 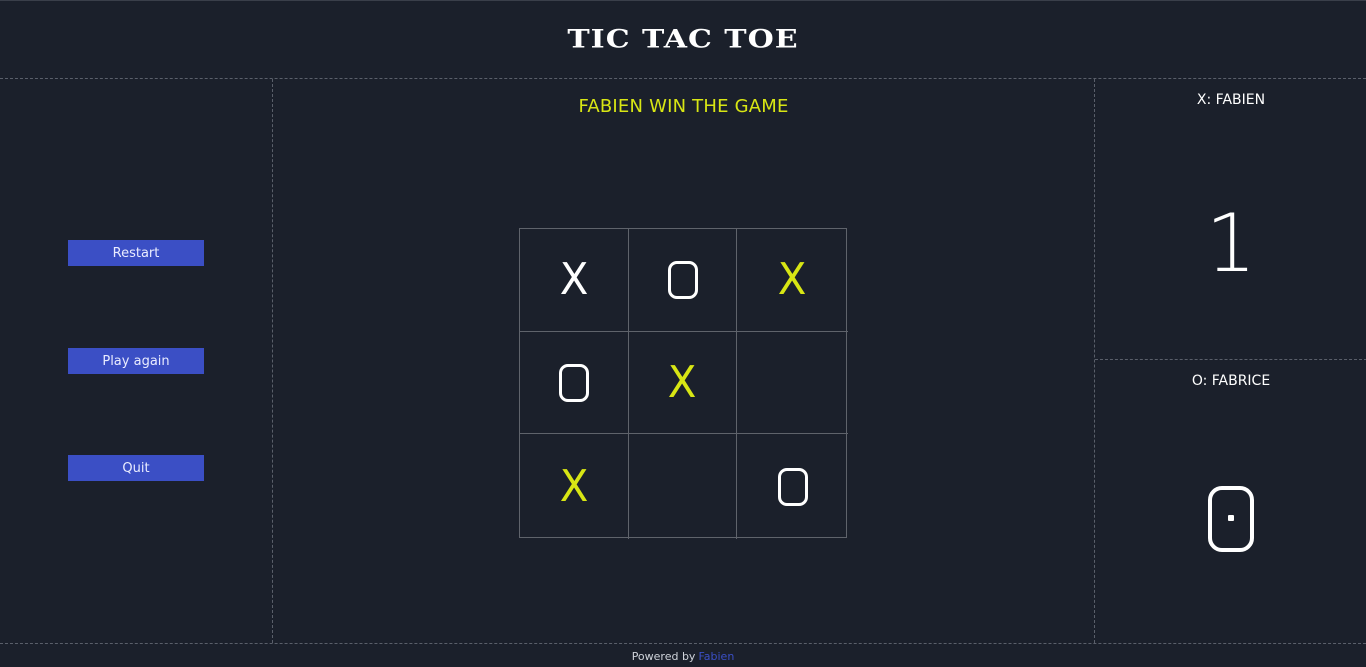 I want to click on player-x-score-box: X: FABIEN 1, so click(x=1230, y=219).